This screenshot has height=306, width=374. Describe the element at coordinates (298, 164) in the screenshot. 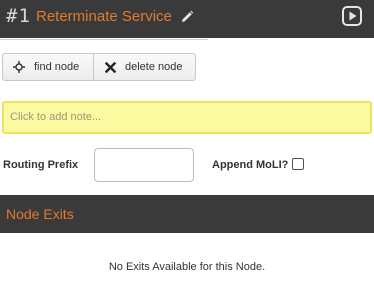

I see `append-moli-checkbox` at that location.